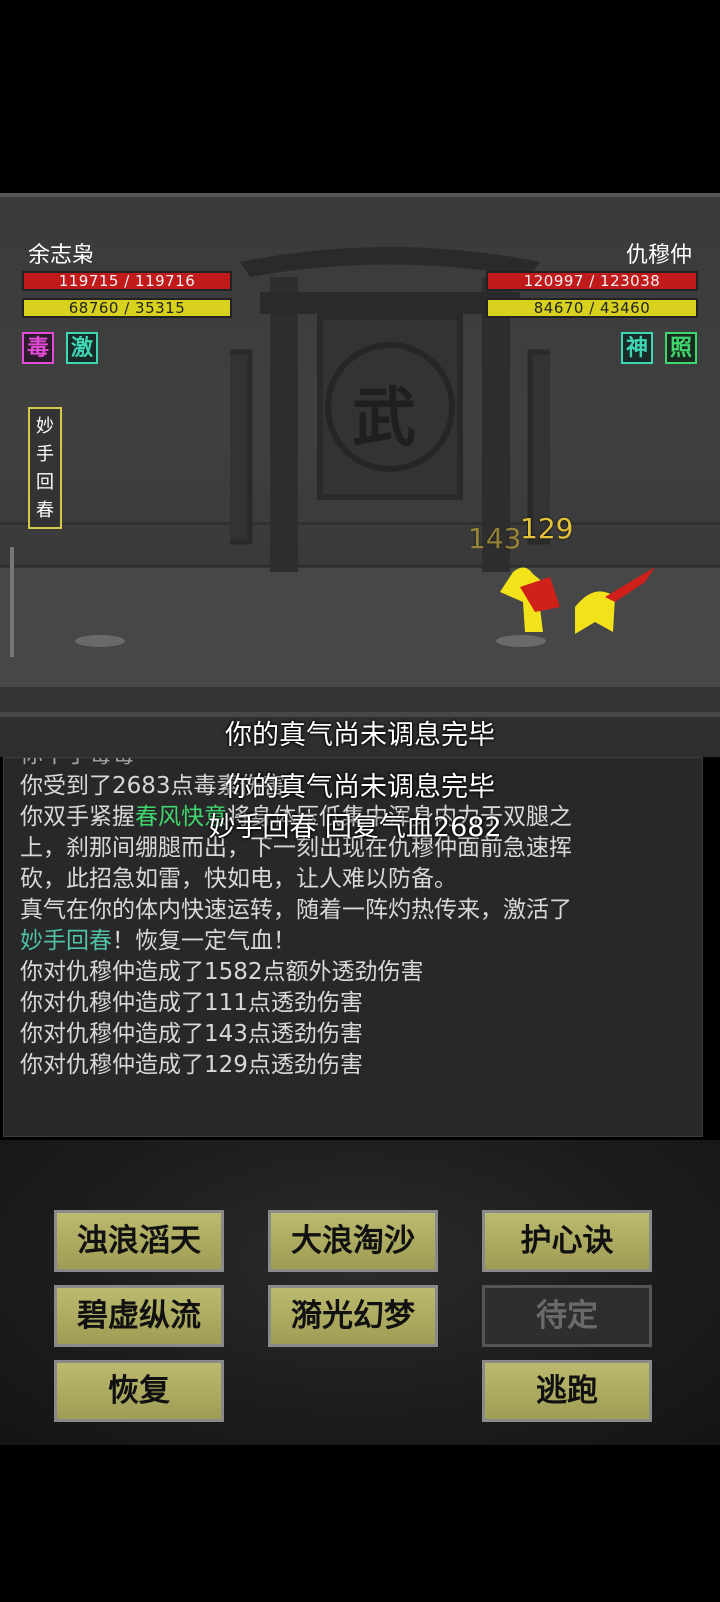  I want to click on log-skill-name: 妙手回春, so click(66, 941).